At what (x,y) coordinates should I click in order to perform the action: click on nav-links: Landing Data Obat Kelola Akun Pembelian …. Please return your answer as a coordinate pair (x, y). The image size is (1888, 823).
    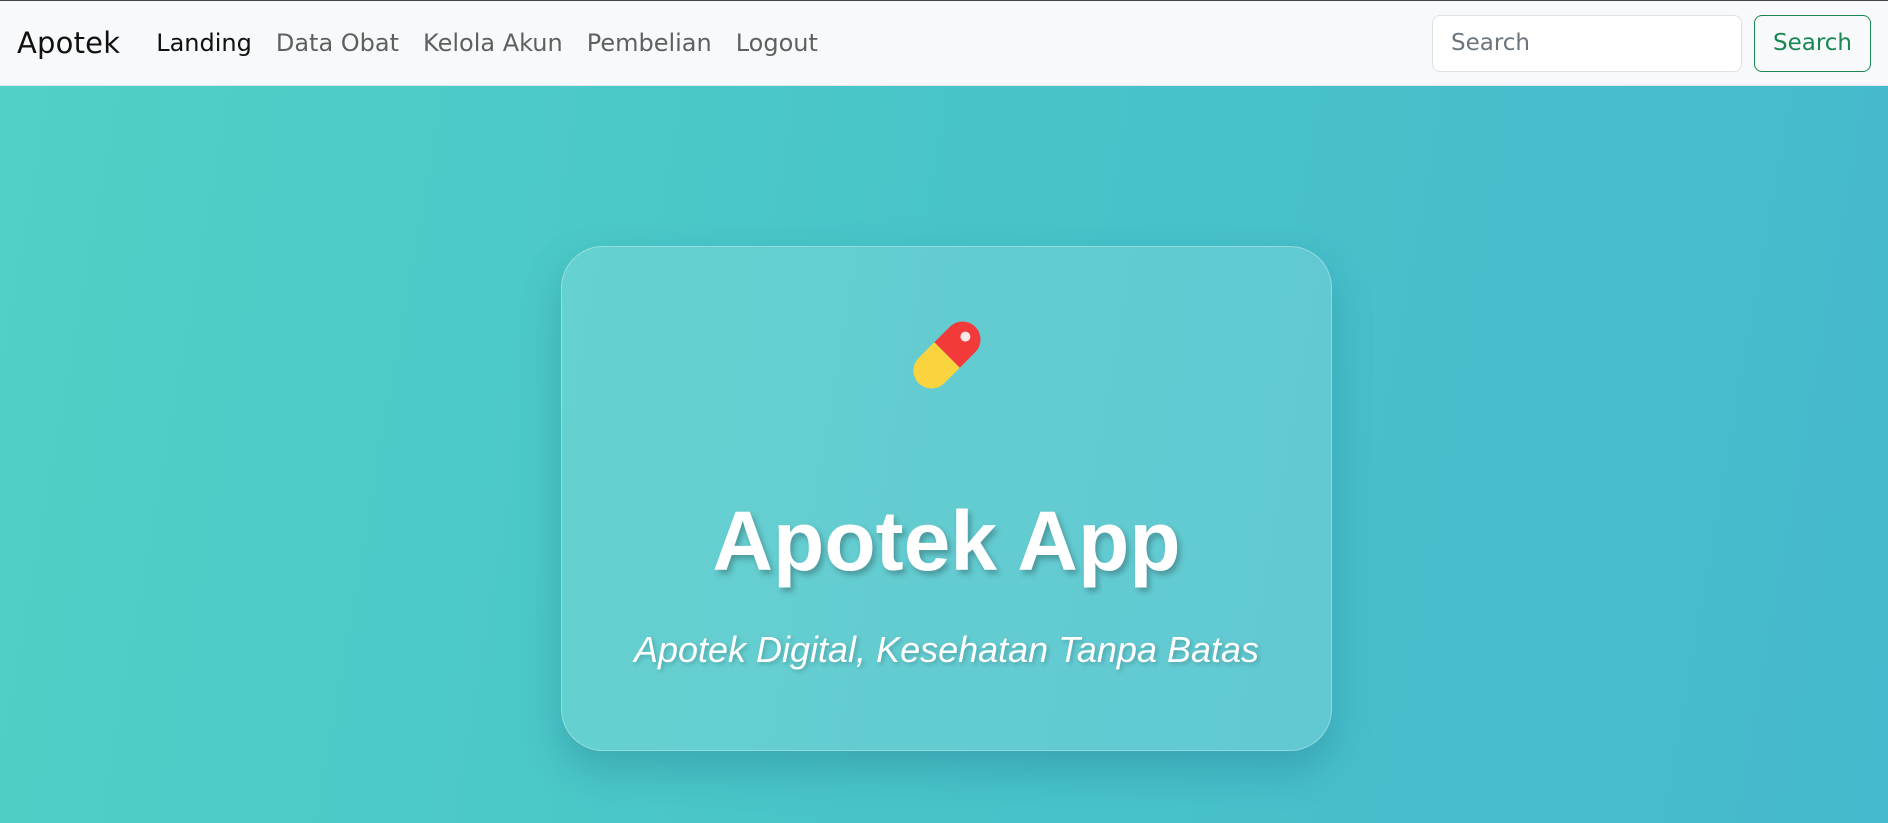
    Looking at the image, I should click on (499, 43).